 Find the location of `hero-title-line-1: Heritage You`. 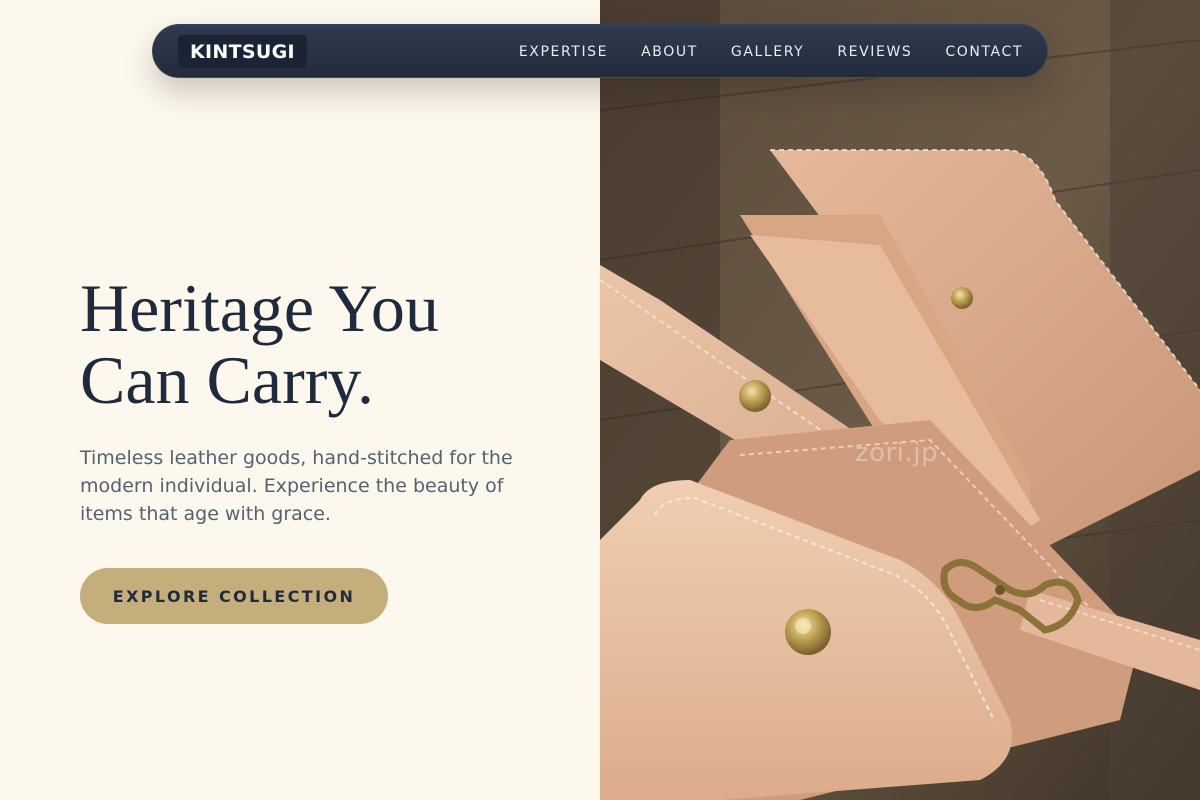

hero-title-line-1: Heritage You is located at coordinates (259, 308).